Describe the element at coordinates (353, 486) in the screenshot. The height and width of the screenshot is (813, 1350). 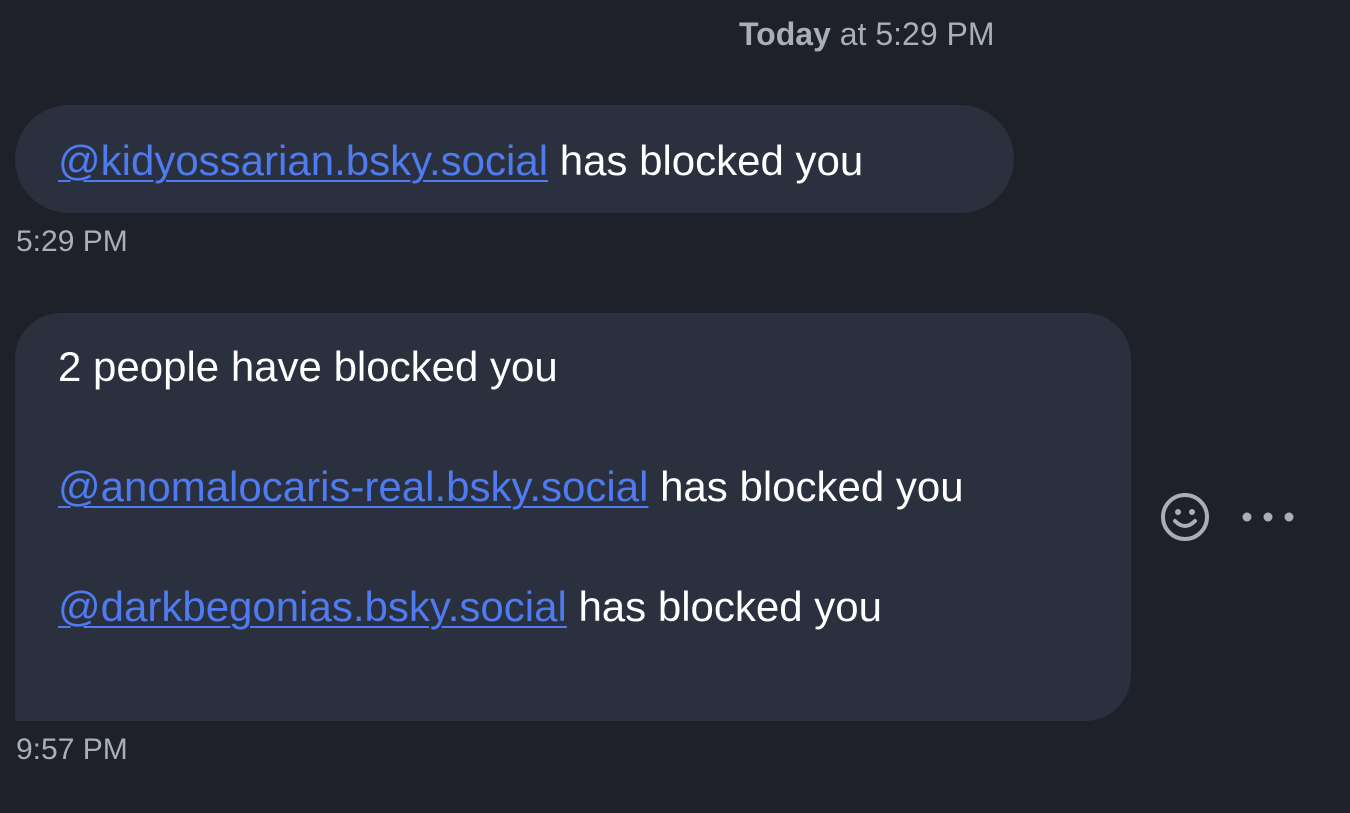
I see `mention-link: @anomalocaris-real.bsky.social` at that location.